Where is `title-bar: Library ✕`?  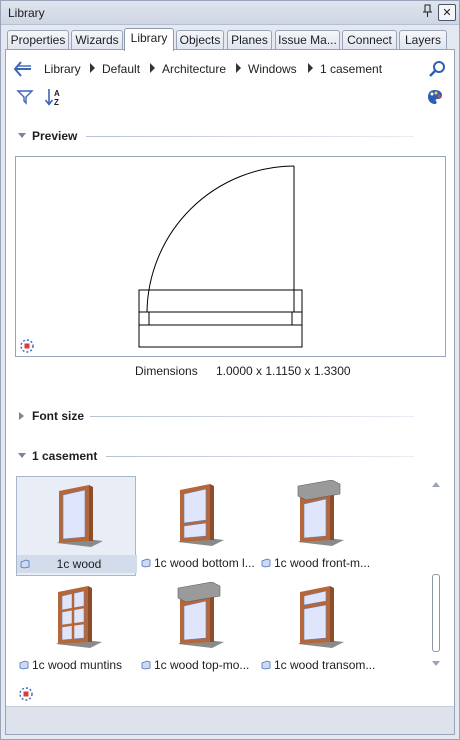
title-bar: Library ✕ is located at coordinates (230, 13).